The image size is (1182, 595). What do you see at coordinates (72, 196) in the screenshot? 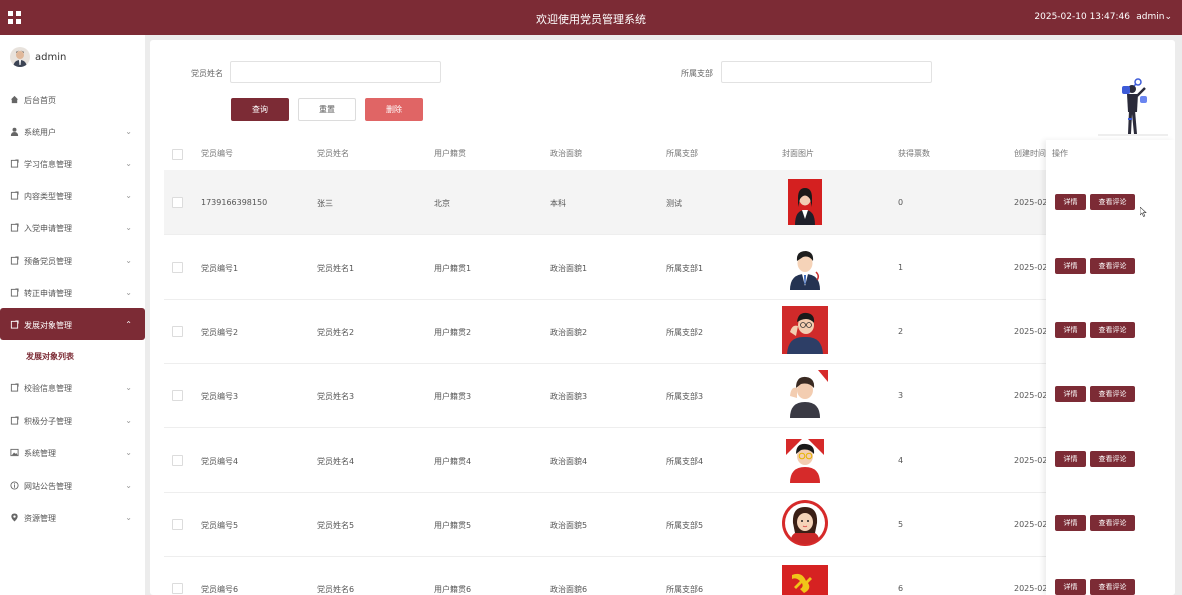
I see `sidebar-item-content-type: 内容类型管理 ⌄` at bounding box center [72, 196].